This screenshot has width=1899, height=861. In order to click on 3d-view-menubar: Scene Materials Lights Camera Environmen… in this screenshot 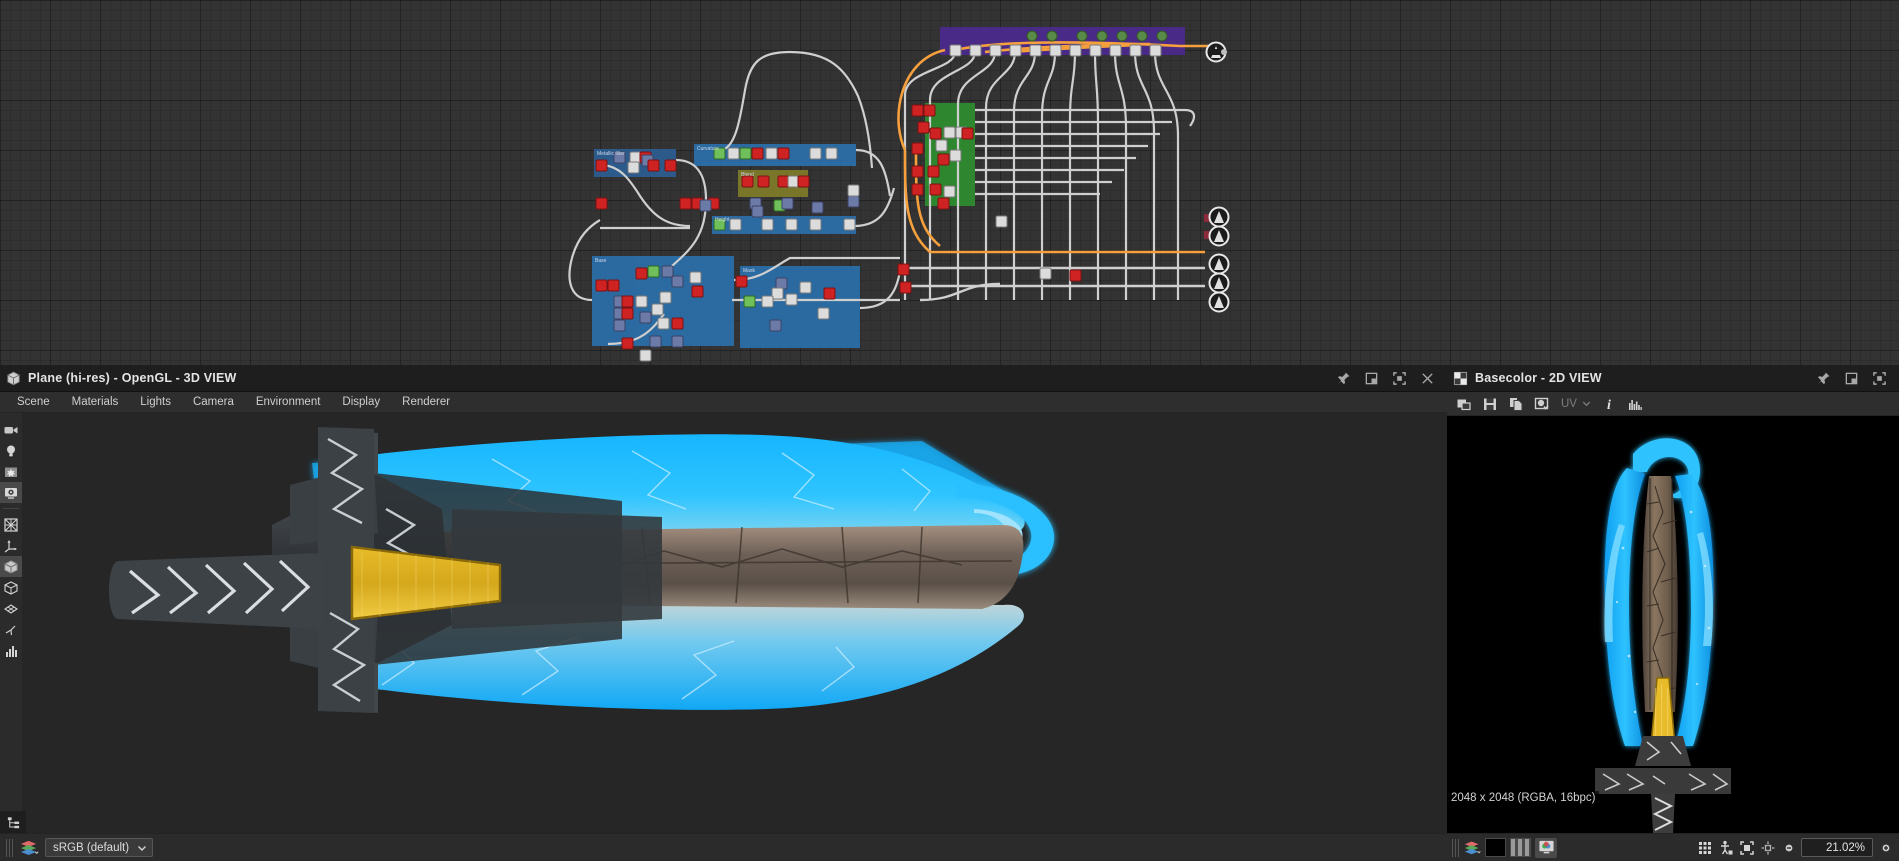, I will do `click(723, 402)`.